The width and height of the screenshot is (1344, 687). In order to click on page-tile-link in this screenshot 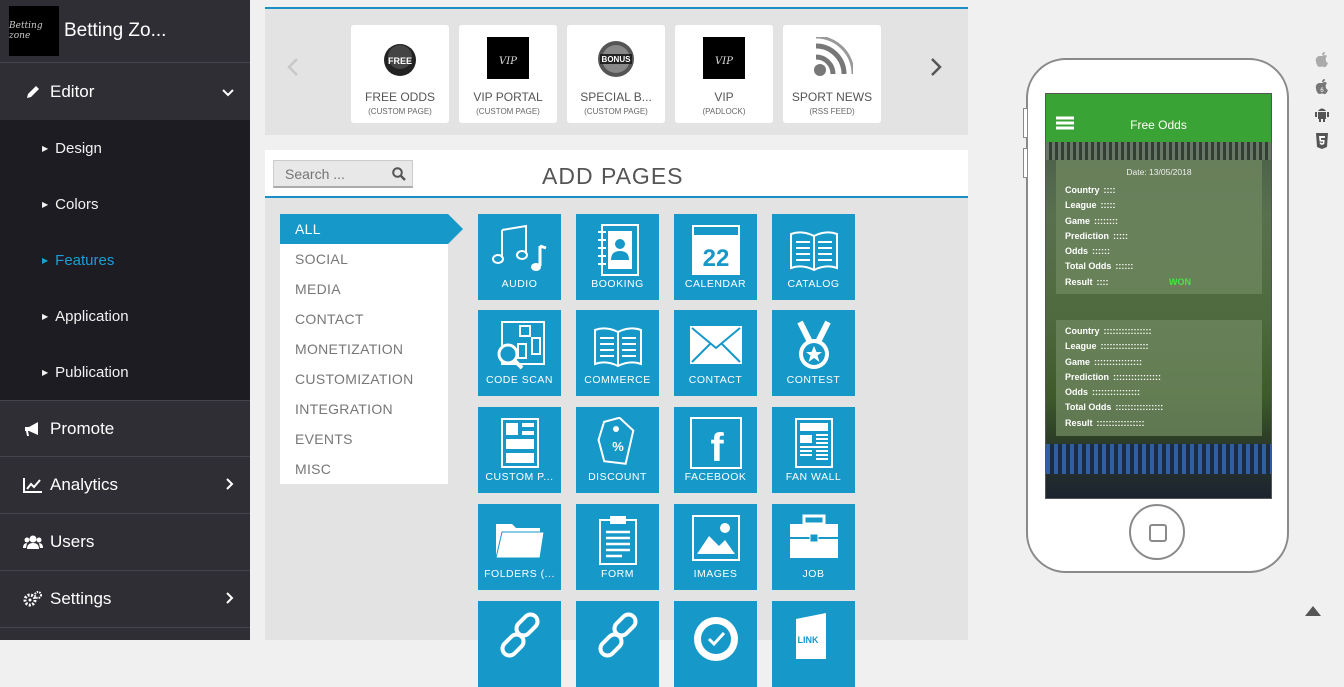, I will do `click(519, 644)`.